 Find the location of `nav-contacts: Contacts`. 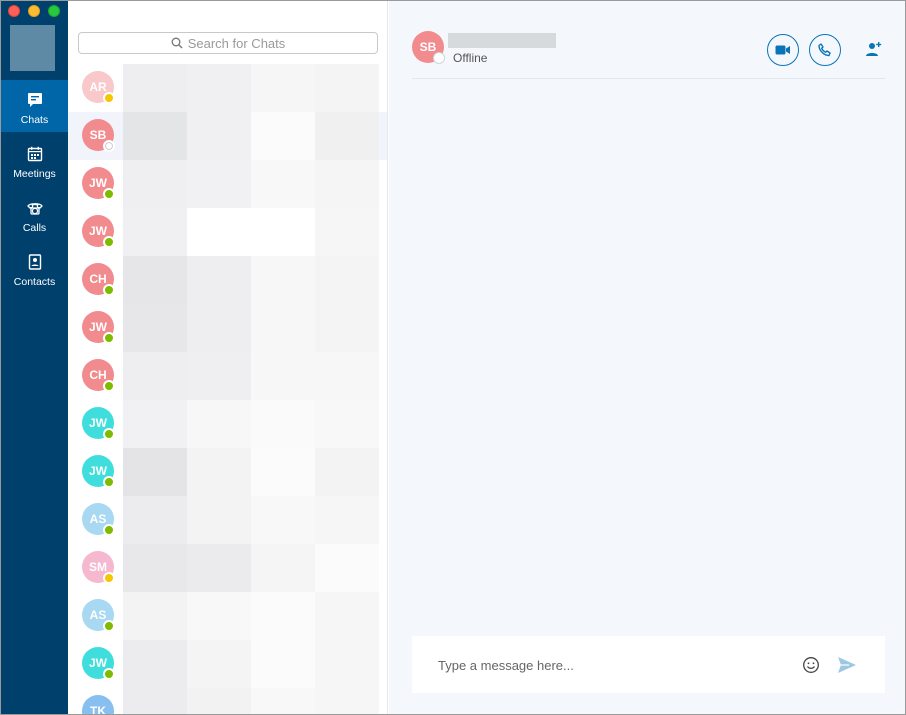

nav-contacts: Contacts is located at coordinates (34, 268).